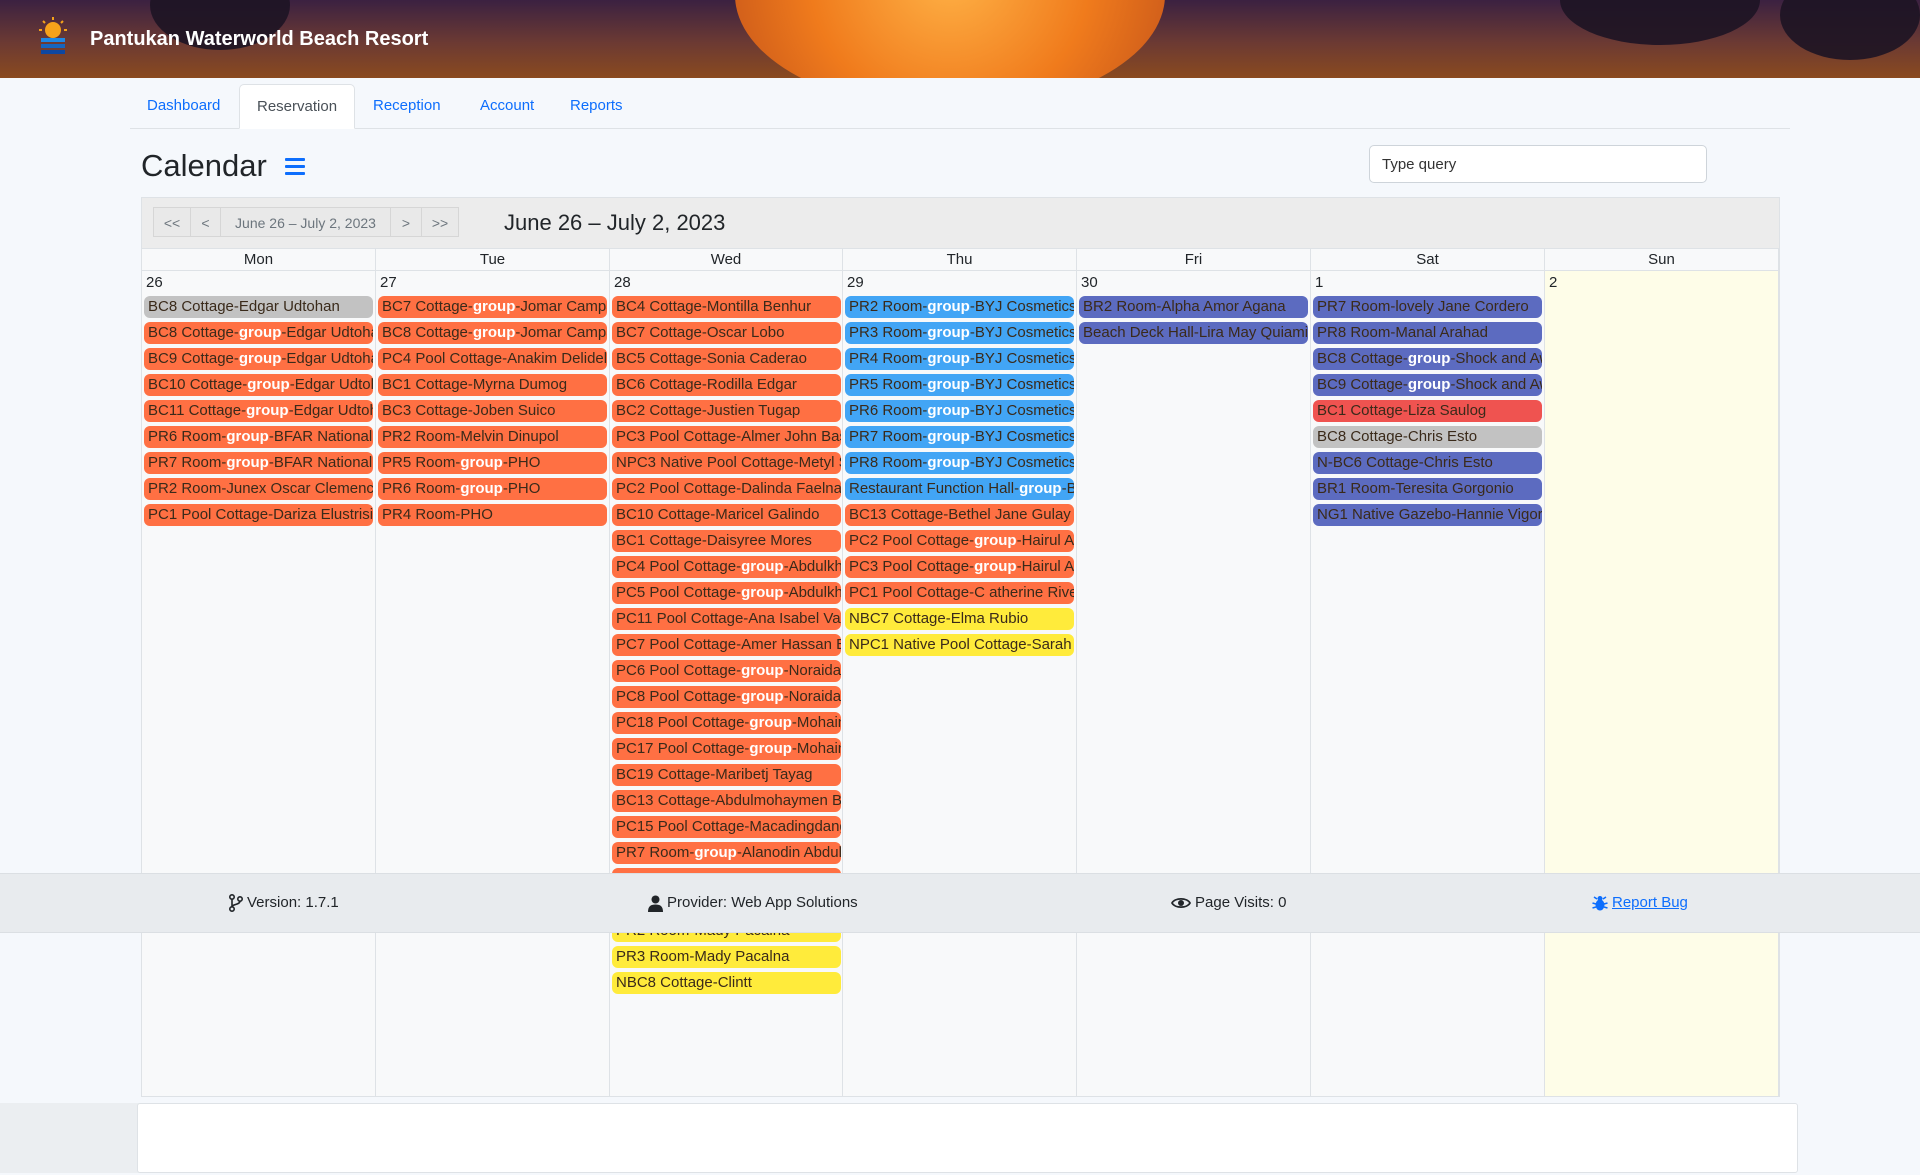 The image size is (1920, 1175). What do you see at coordinates (726, 619) in the screenshot?
I see `calendar-event: PC11 Pool Cottage-Ana Isabel Vale` at bounding box center [726, 619].